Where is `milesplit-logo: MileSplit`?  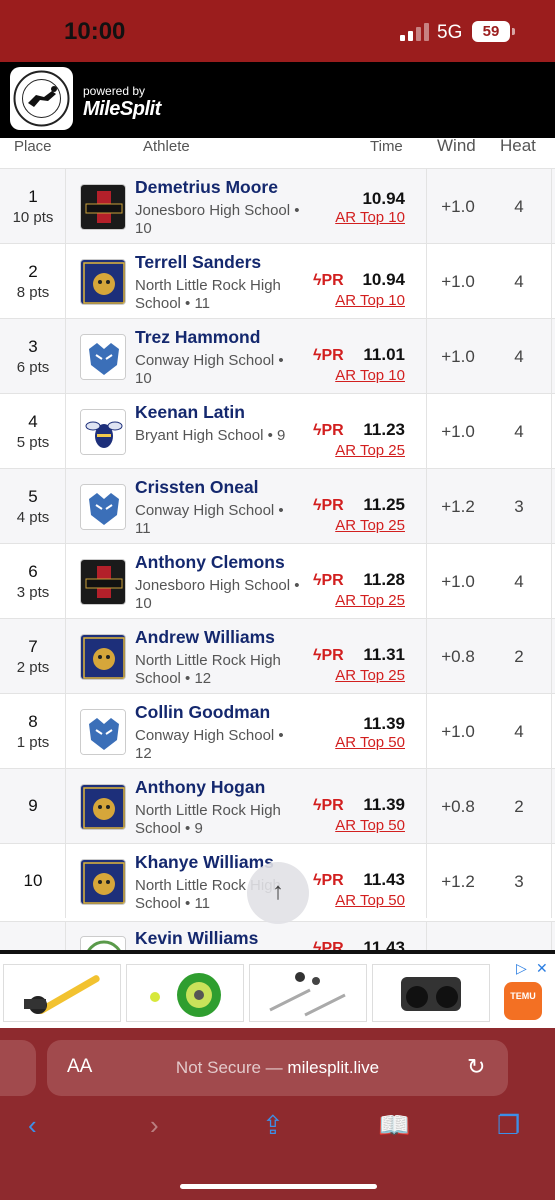 milesplit-logo: MileSplit is located at coordinates (122, 109).